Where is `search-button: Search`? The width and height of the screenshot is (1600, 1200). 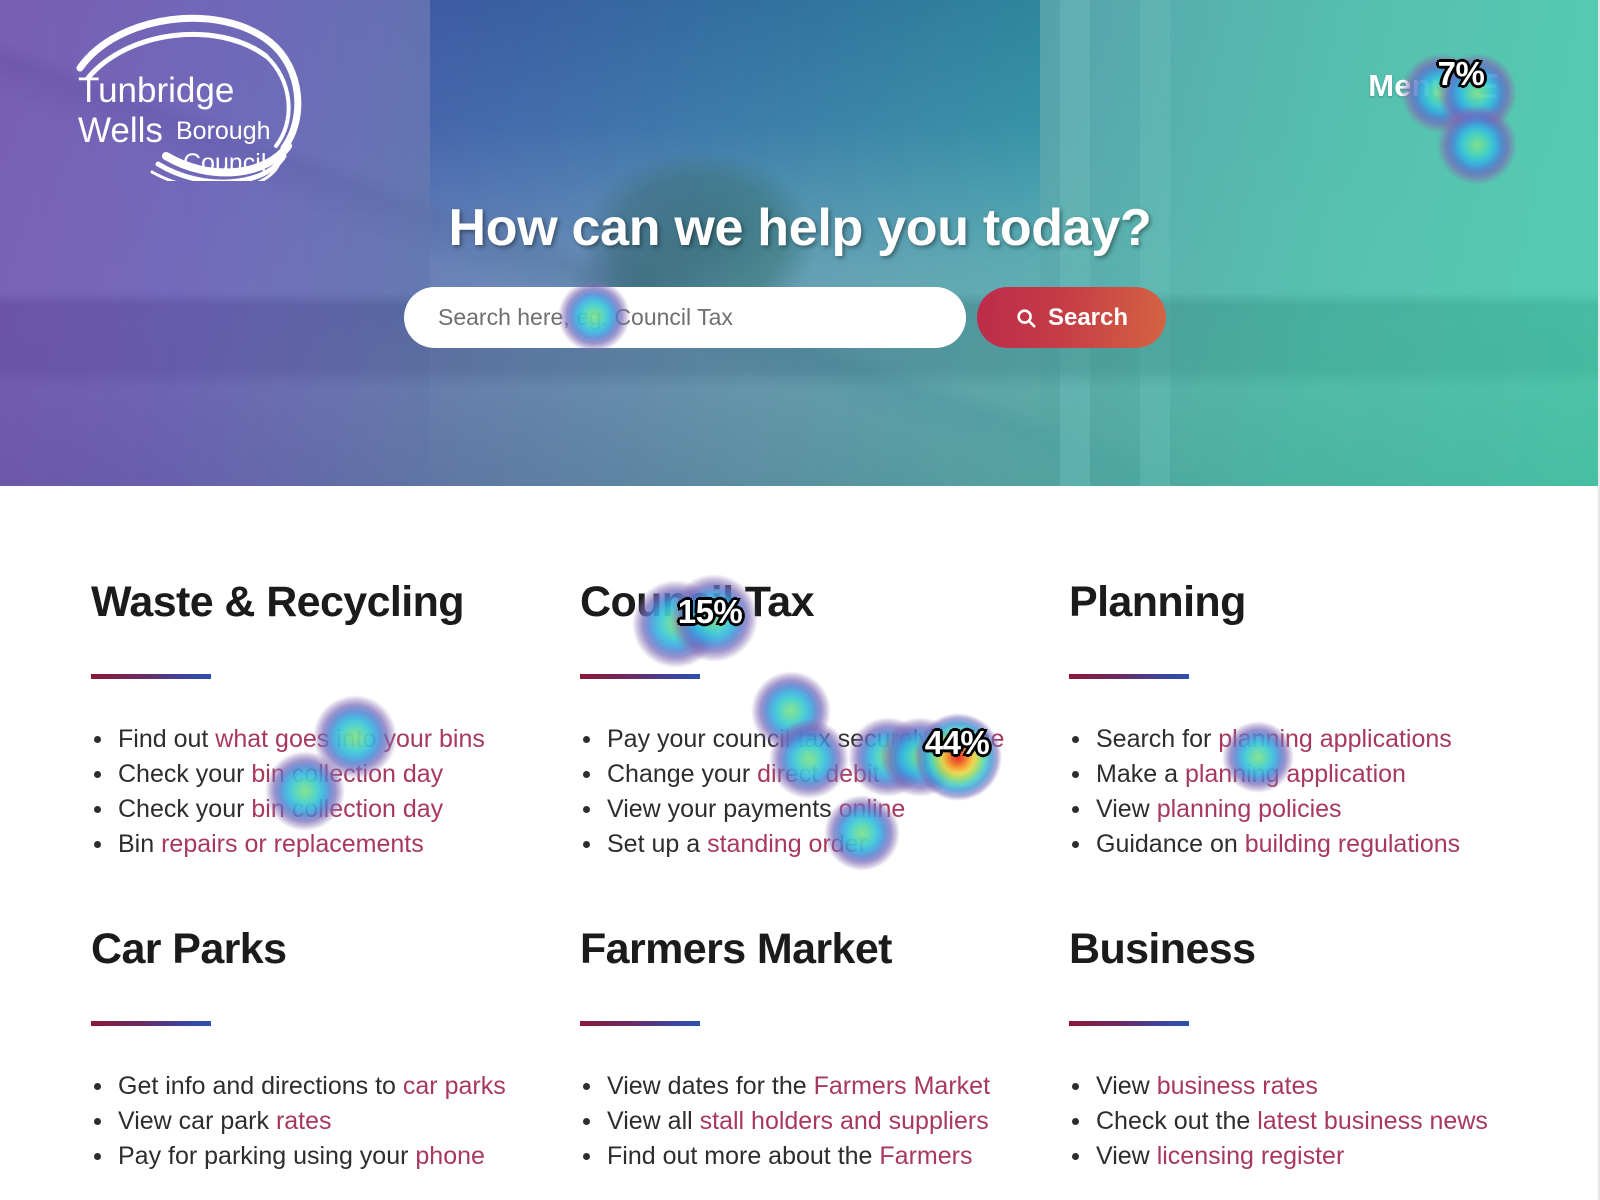 search-button: Search is located at coordinates (1071, 317).